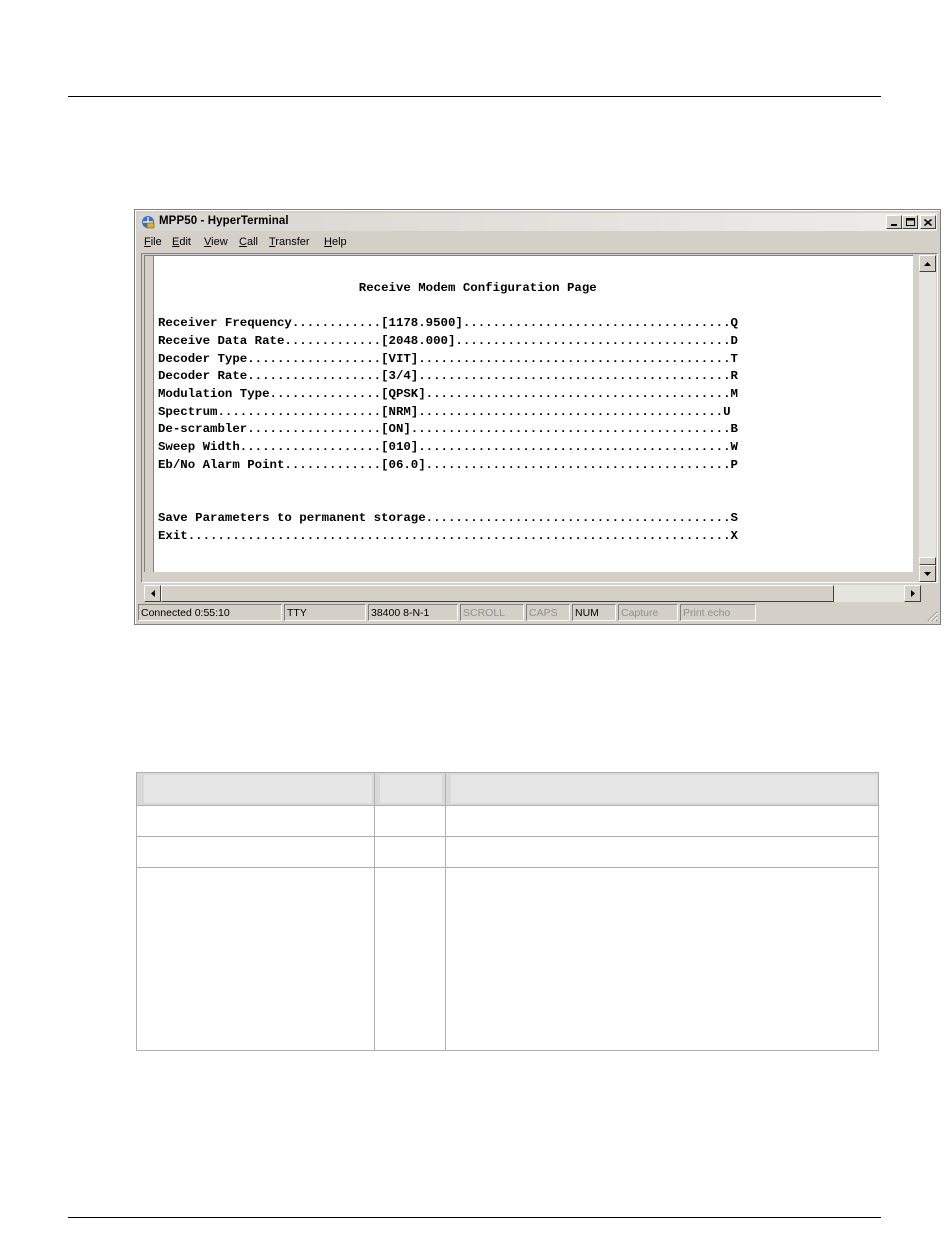 Image resolution: width=950 pixels, height=1260 pixels. I want to click on status-connected: Connected 0:55:10, so click(210, 612).